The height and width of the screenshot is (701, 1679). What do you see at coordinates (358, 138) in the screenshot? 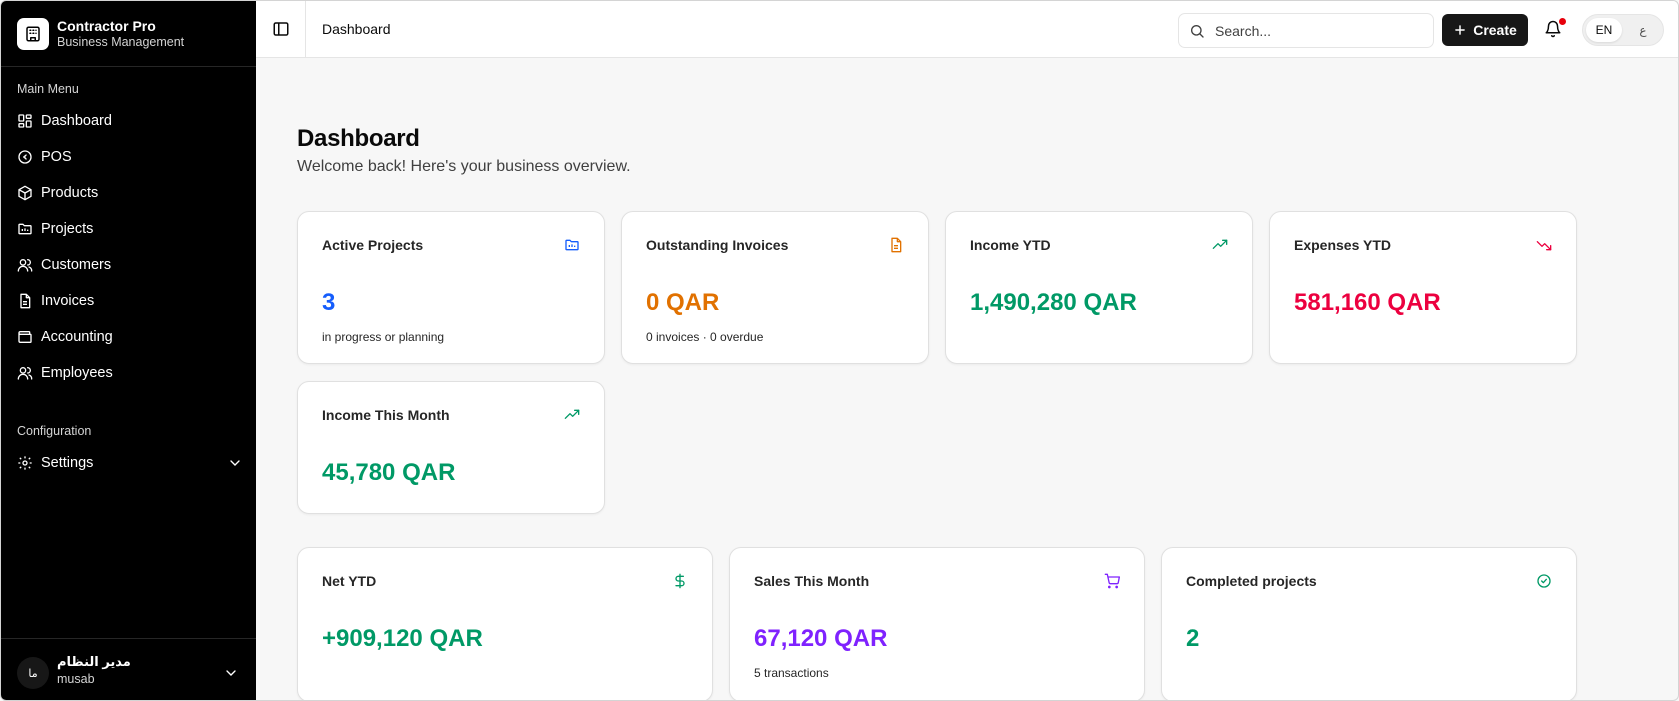
I see `page-title: Dashboard` at bounding box center [358, 138].